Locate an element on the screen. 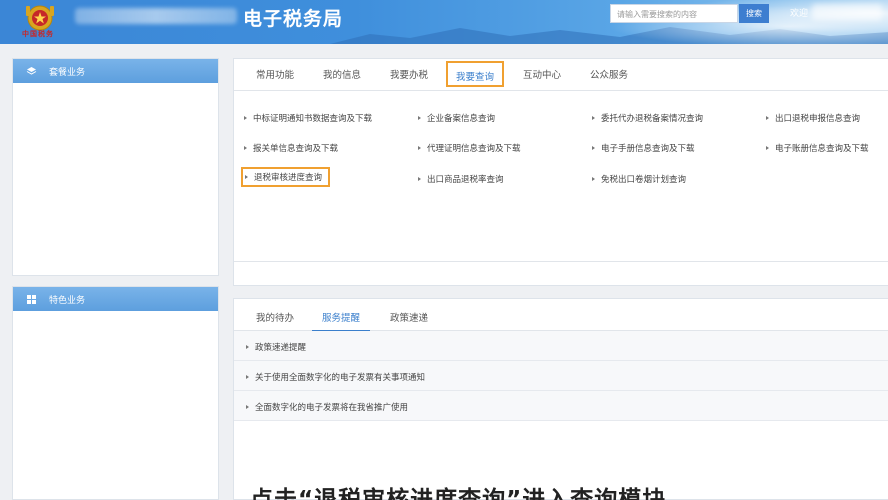 This screenshot has width=888, height=500. panel-divider is located at coordinates (561, 261).